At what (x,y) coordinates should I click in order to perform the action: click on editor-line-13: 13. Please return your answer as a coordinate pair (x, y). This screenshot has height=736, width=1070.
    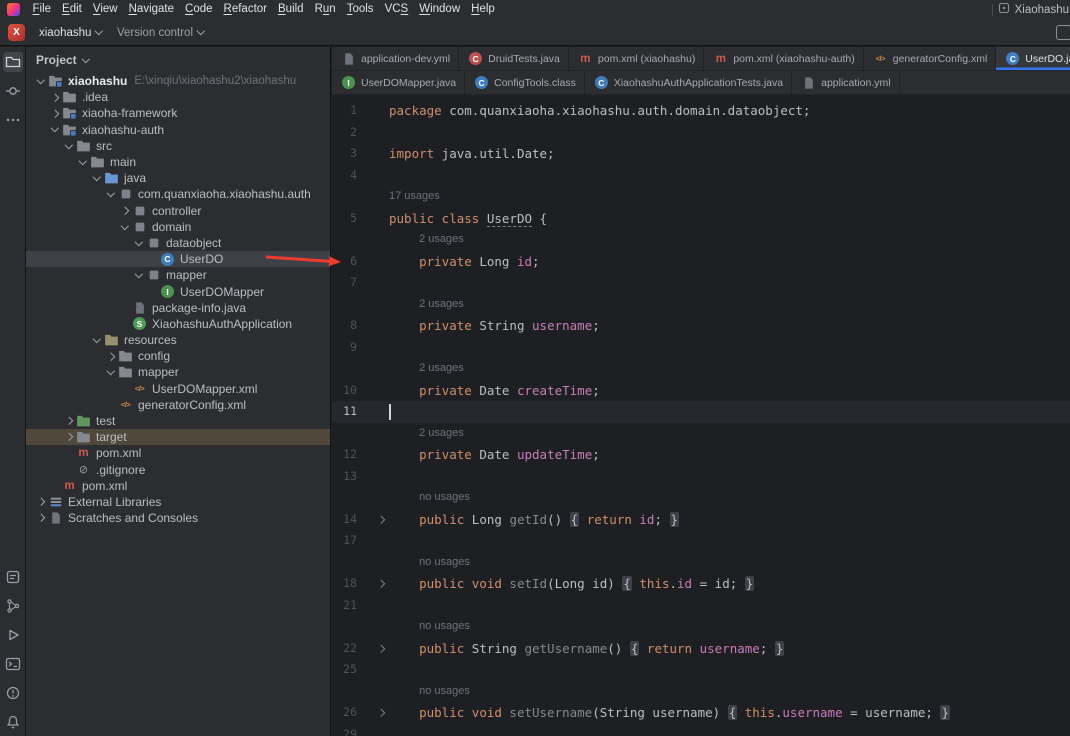
    Looking at the image, I should click on (701, 477).